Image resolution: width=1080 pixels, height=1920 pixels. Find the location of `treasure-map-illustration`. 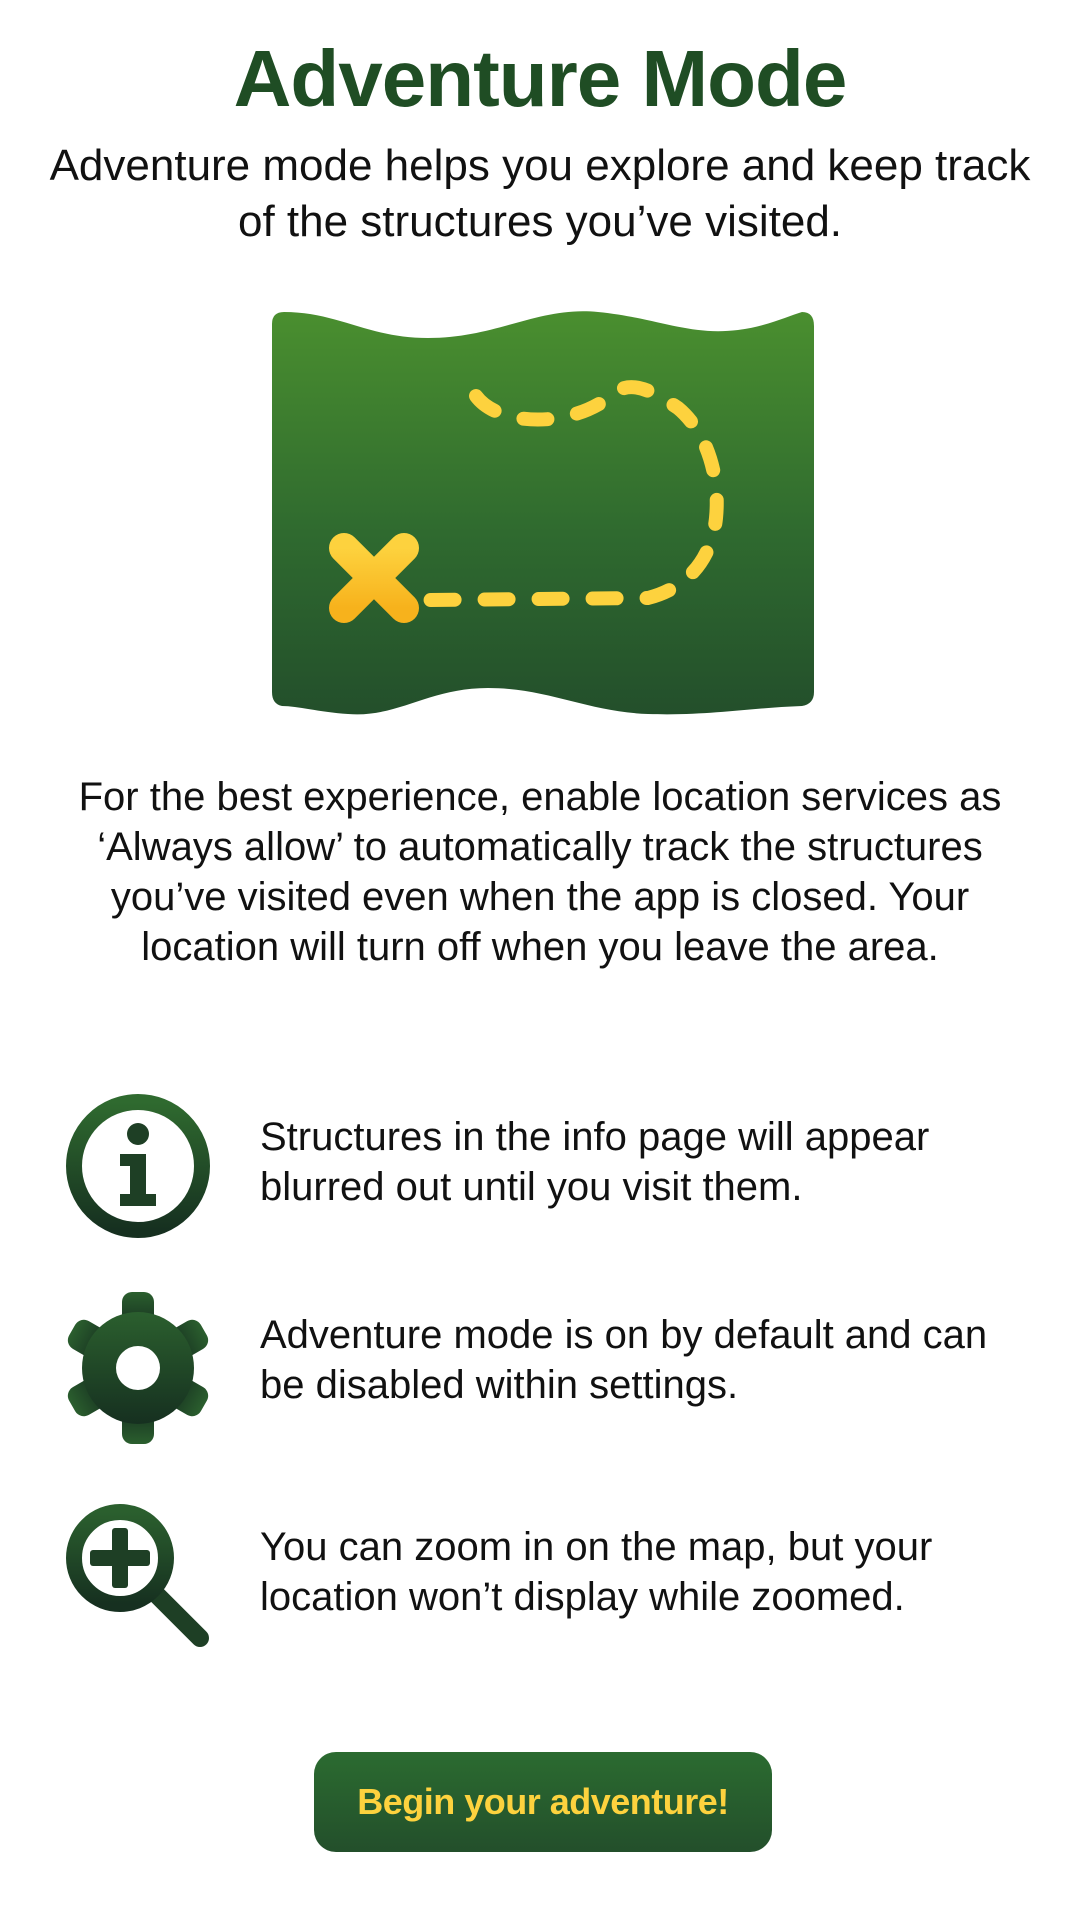

treasure-map-illustration is located at coordinates (542, 512).